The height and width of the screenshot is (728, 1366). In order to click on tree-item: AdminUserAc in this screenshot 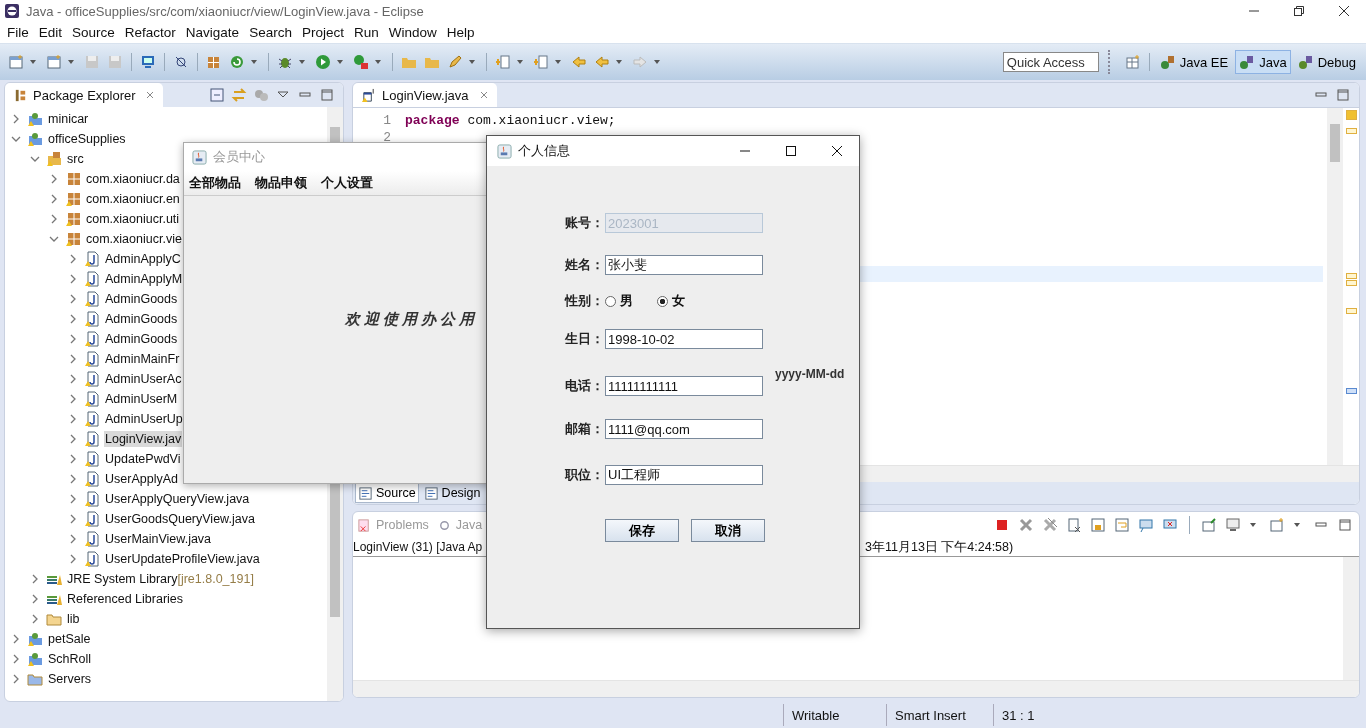, I will do `click(143, 379)`.